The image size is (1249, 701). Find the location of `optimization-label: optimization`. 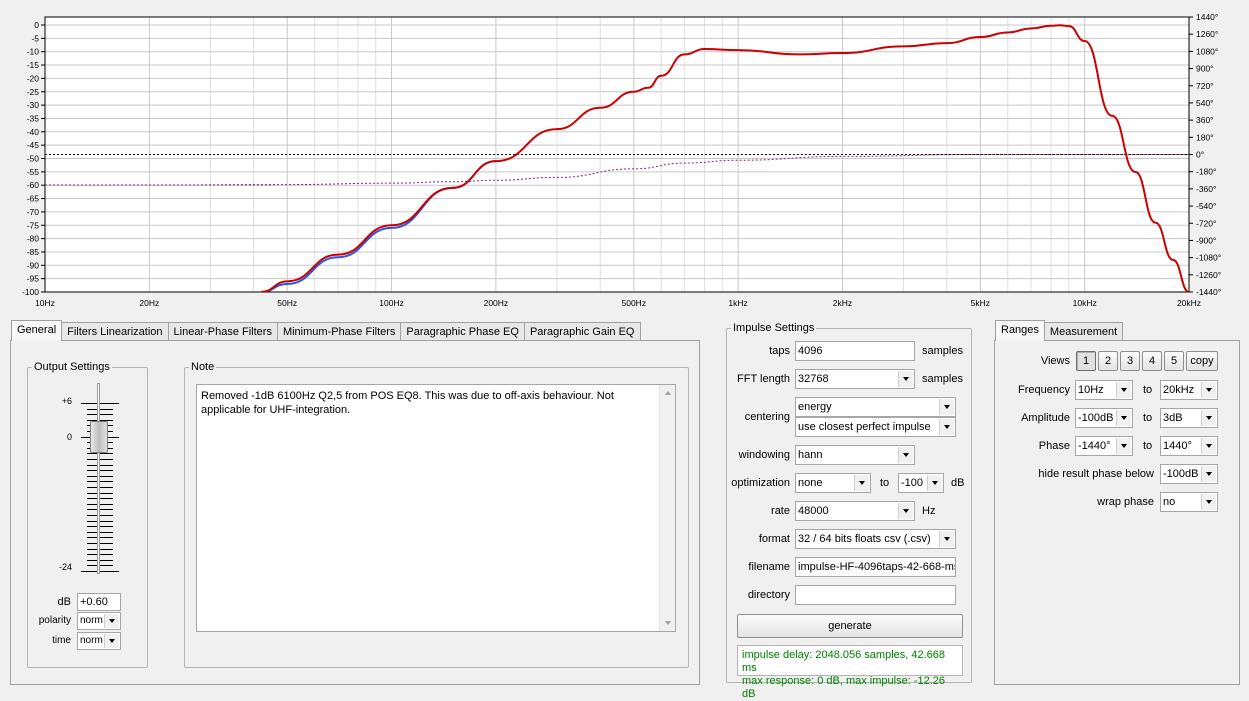

optimization-label: optimization is located at coordinates (760, 483).